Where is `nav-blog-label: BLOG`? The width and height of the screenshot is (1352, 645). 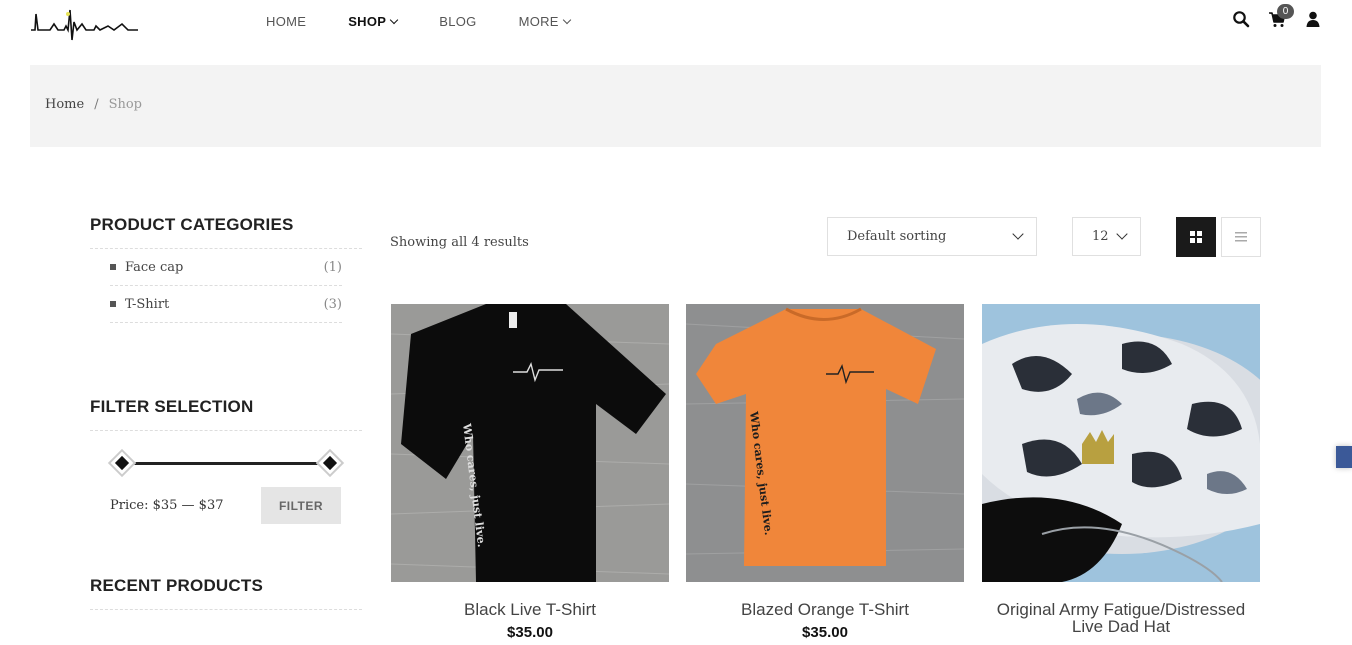
nav-blog-label: BLOG is located at coordinates (458, 21).